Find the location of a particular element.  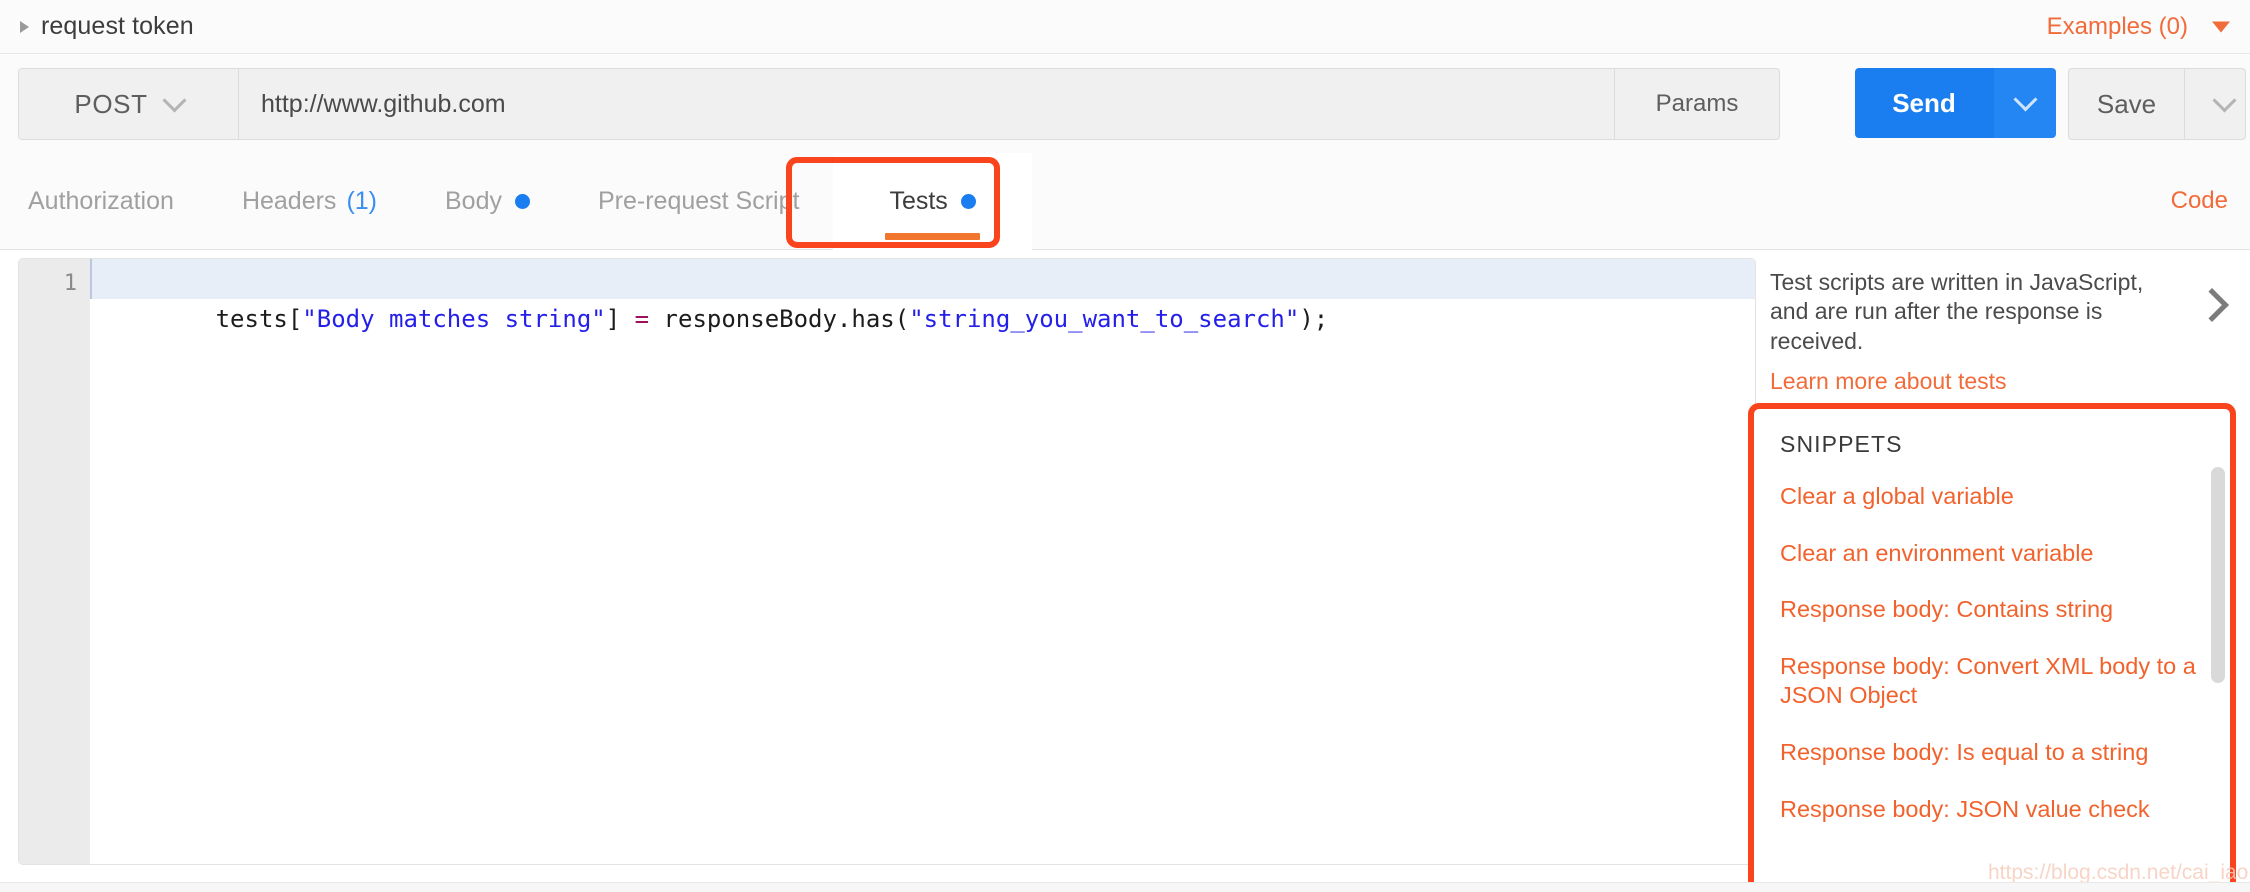

send-button: Send is located at coordinates (1924, 103).